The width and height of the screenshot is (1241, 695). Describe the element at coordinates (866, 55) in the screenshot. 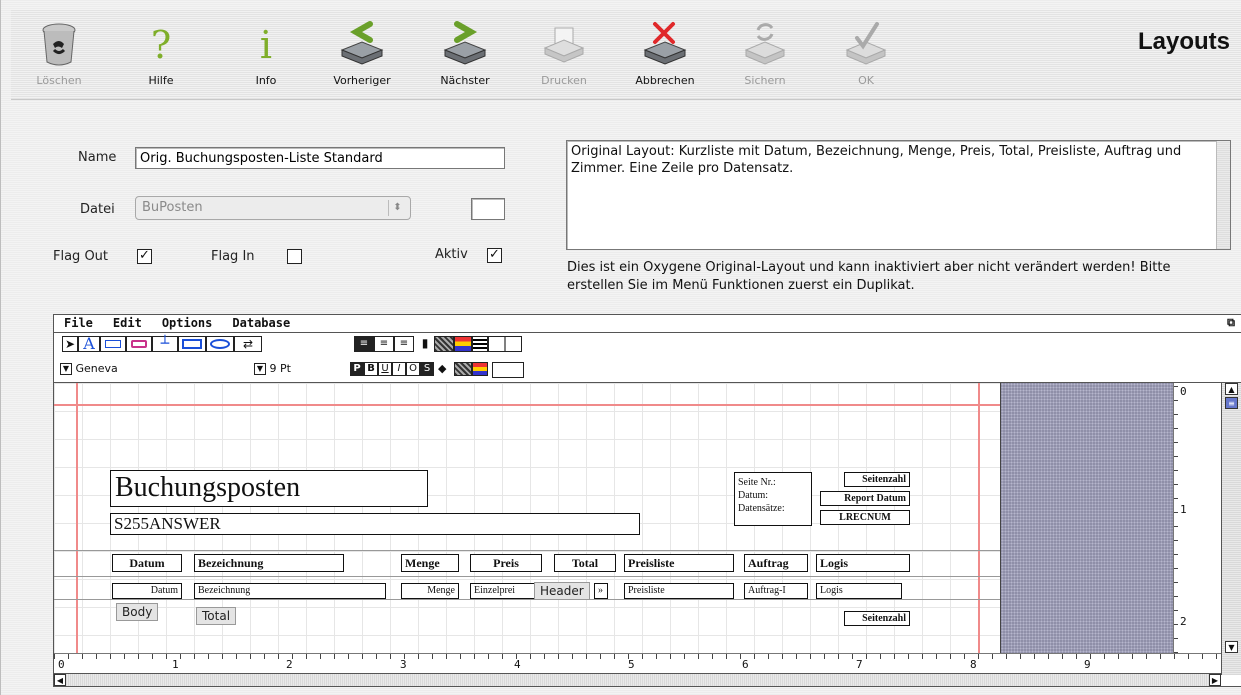

I see `ok-button: OK` at that location.